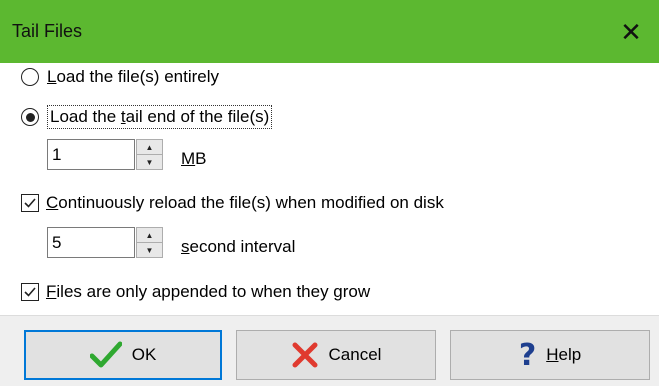 This screenshot has height=386, width=659. I want to click on interval-input: 5, so click(91, 242).